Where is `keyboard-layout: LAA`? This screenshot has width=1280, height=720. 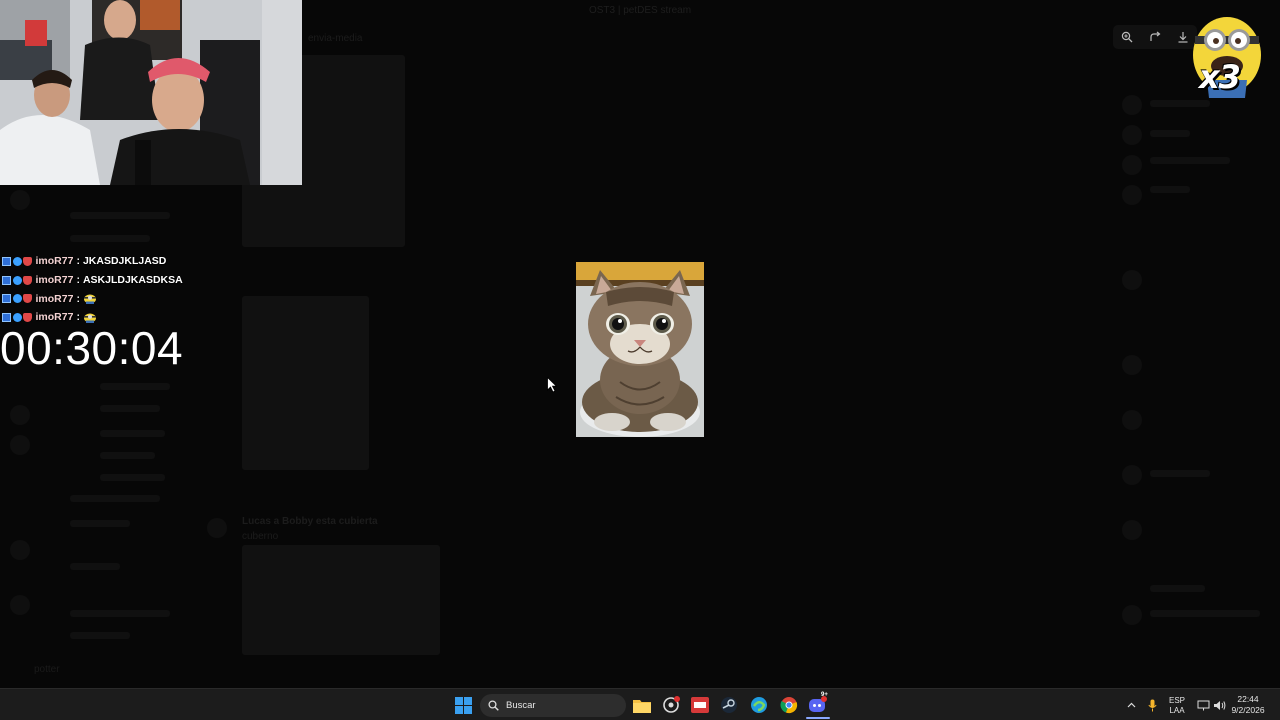 keyboard-layout: LAA is located at coordinates (1177, 710).